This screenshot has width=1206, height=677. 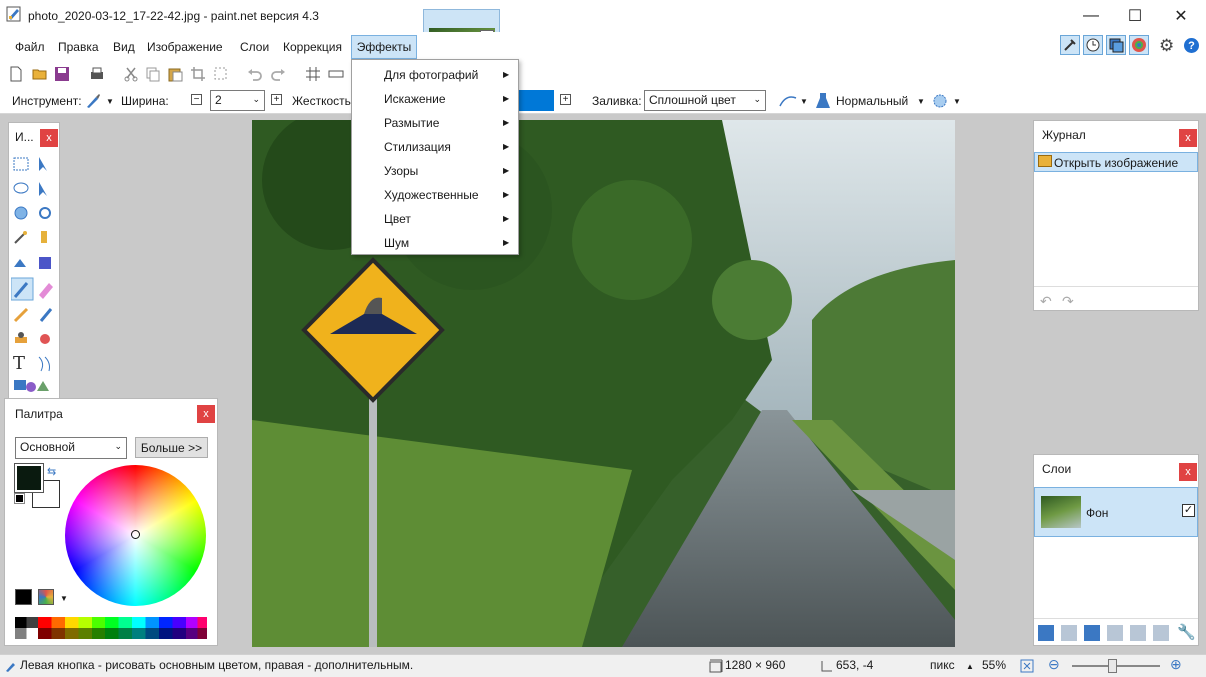 I want to click on blend-mode-value: Нормальный, so click(x=872, y=101).